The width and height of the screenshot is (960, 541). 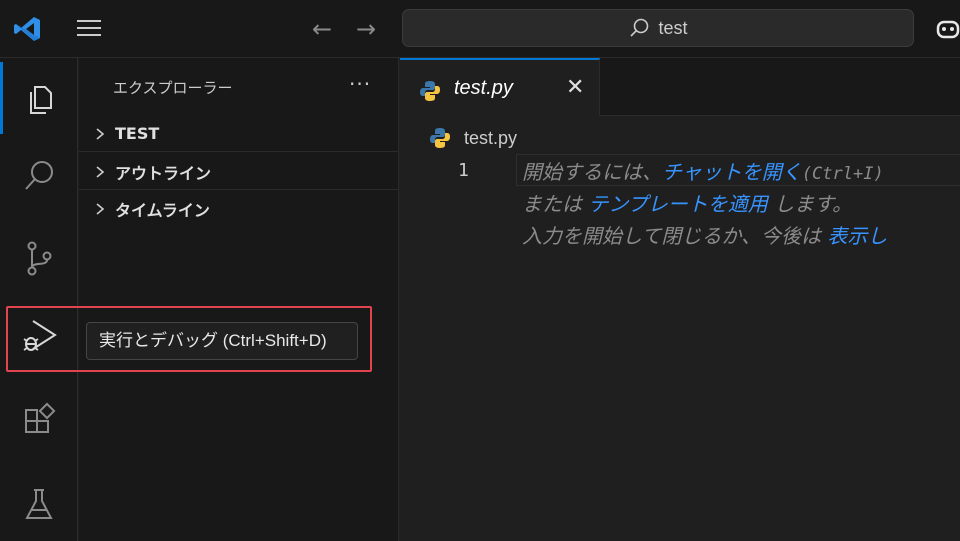 I want to click on apply-template-link: テンプレートを適用, so click(x=677, y=204).